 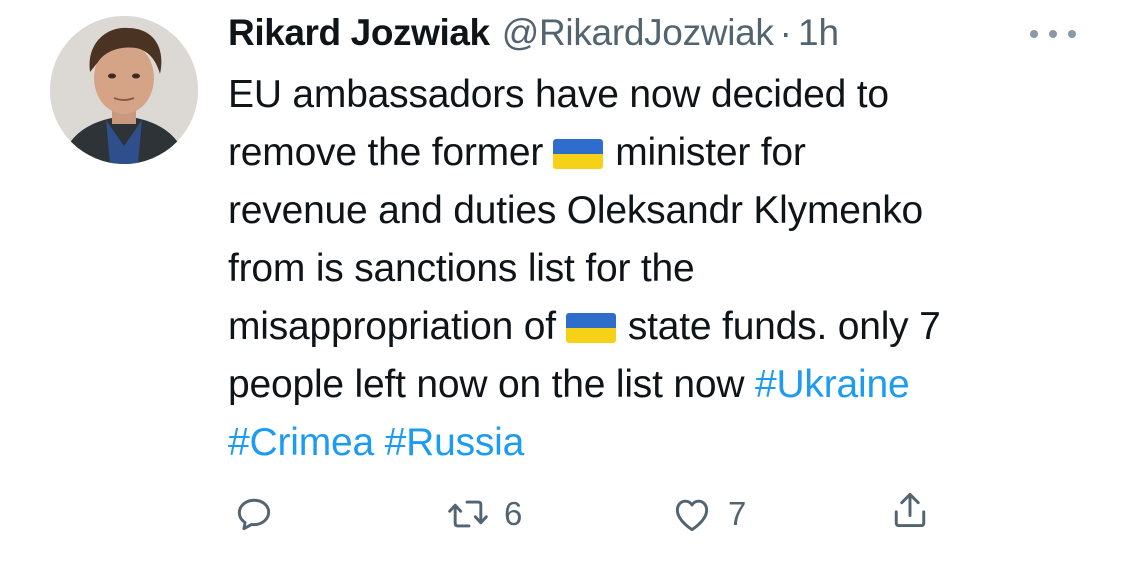 I want to click on tweet-text-segment: people left now on the list now, so click(x=486, y=384).